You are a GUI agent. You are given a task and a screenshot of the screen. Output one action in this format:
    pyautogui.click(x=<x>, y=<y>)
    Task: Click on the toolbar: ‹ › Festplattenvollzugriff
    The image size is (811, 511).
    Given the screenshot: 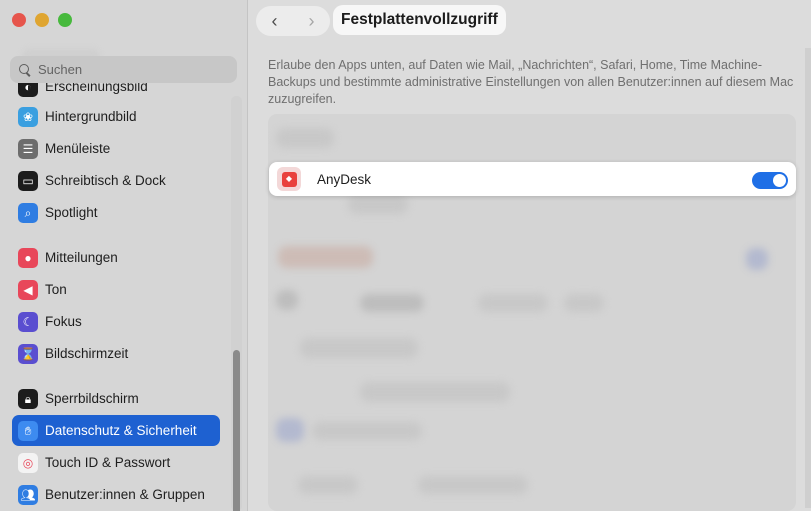 What is the action you would take?
    pyautogui.click(x=529, y=21)
    